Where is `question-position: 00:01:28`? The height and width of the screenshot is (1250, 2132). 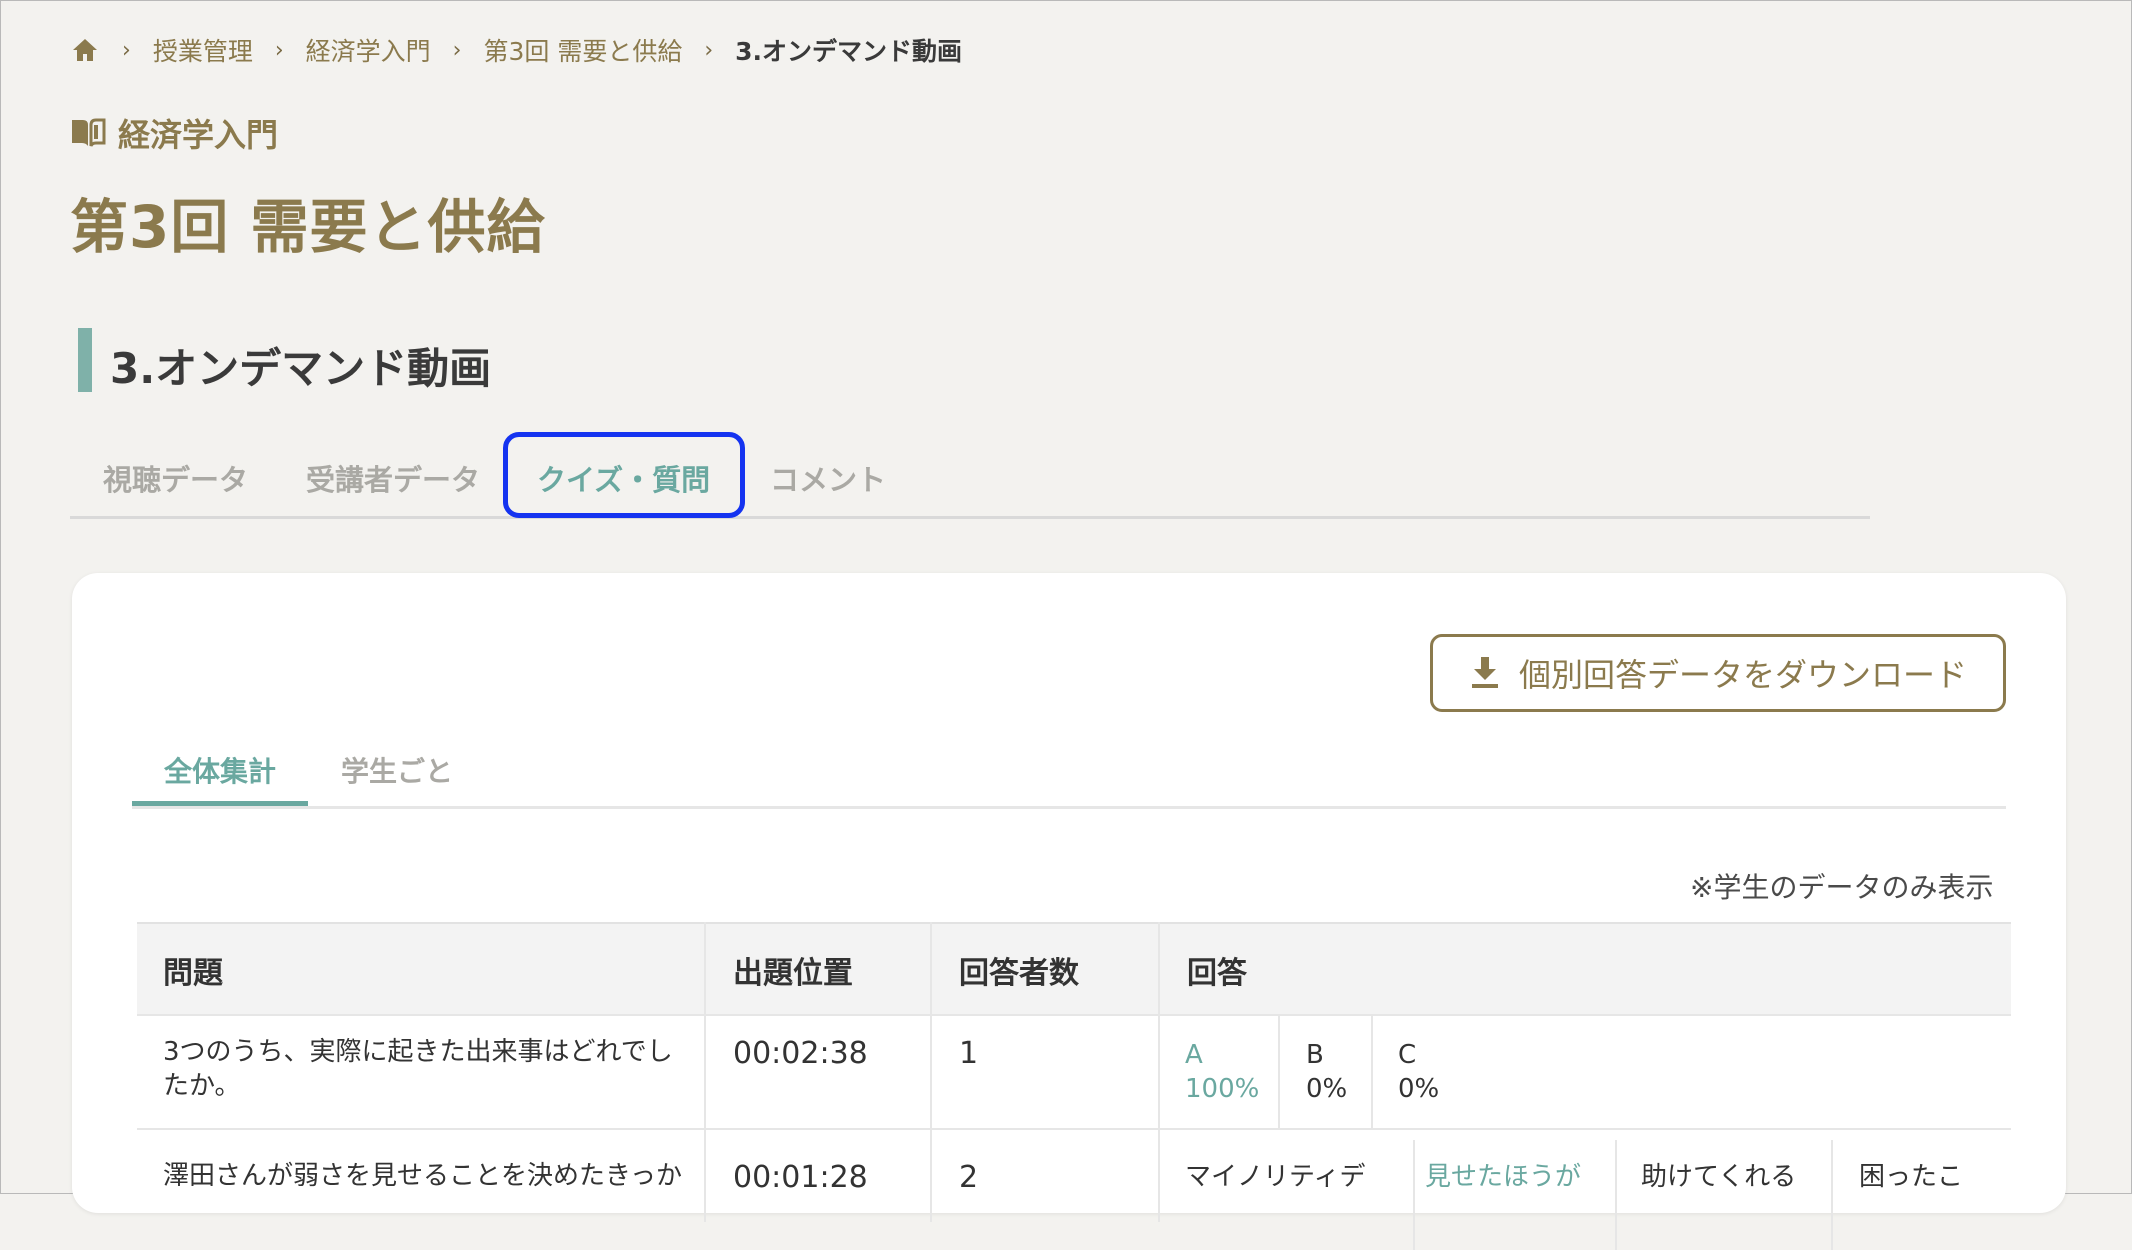 question-position: 00:01:28 is located at coordinates (800, 1177).